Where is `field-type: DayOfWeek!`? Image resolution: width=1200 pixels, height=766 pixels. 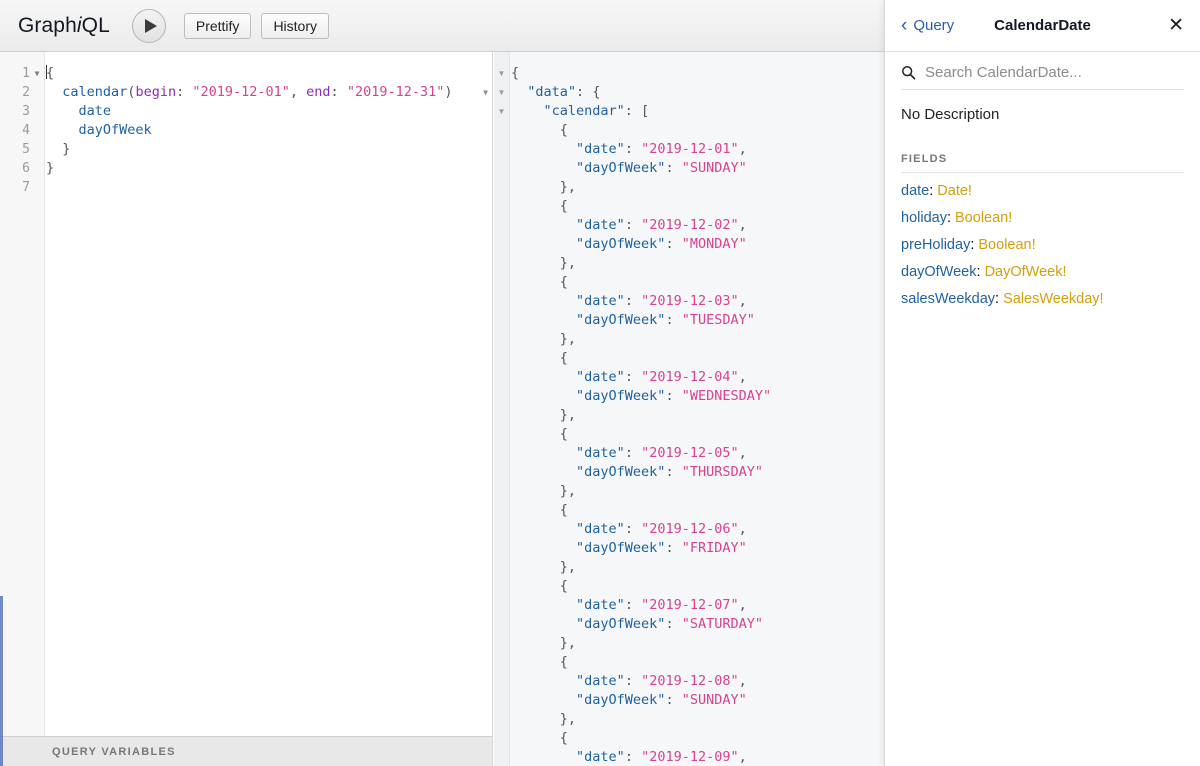 field-type: DayOfWeek! is located at coordinates (1026, 272).